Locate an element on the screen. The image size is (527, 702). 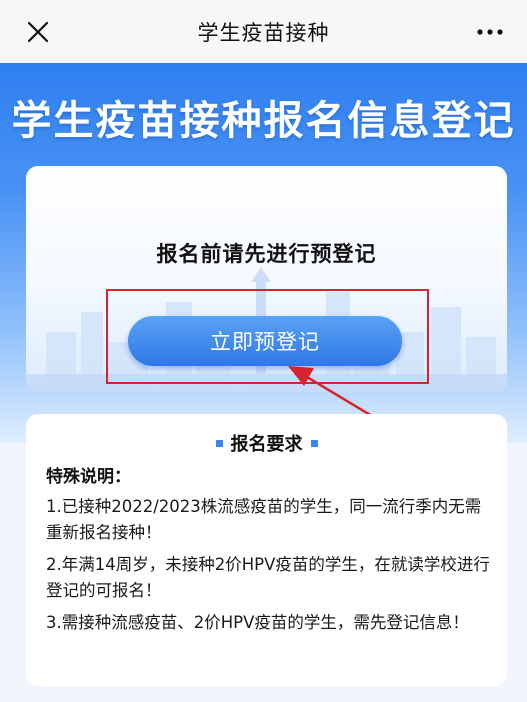
list-item: 3.需接种流感疫苗、2价HPV疫苗的学生，需先登记信息！ is located at coordinates (257, 622).